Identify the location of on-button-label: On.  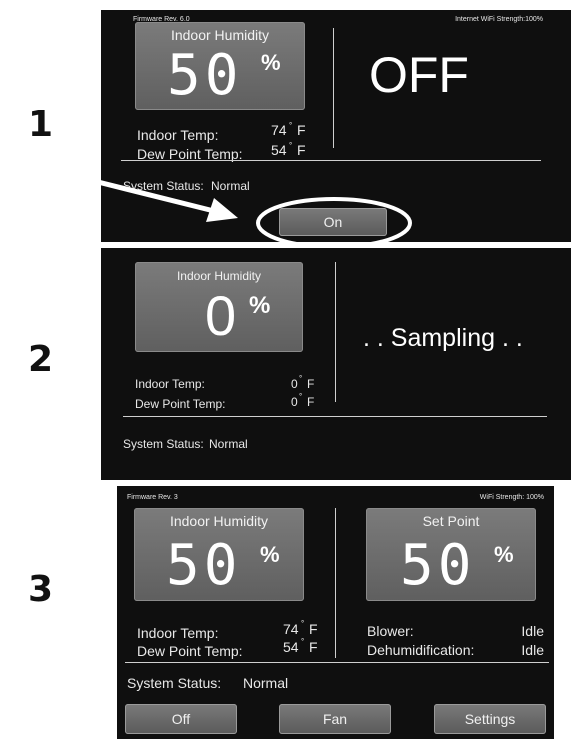
(333, 222).